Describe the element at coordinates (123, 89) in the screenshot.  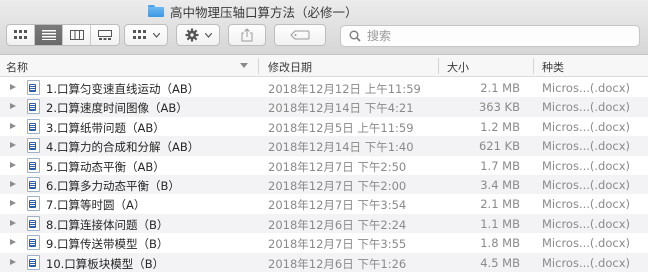
I see `file-name: 1.口算匀变速直线运动（AB）` at that location.